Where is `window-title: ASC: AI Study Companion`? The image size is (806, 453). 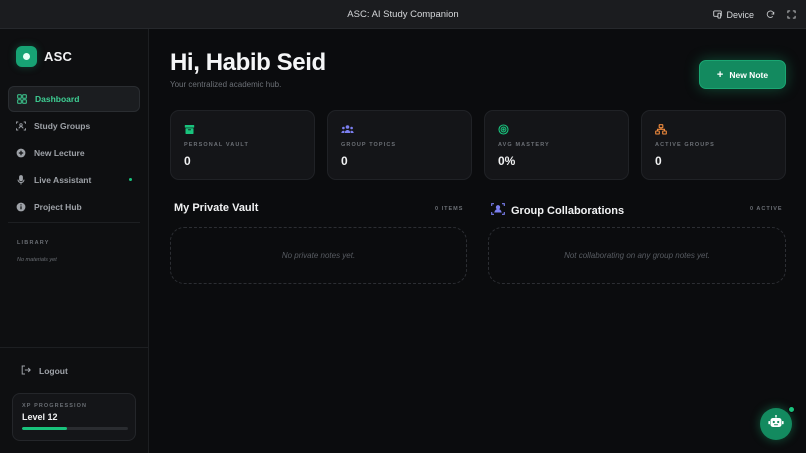
window-title: ASC: AI Study Companion is located at coordinates (403, 14).